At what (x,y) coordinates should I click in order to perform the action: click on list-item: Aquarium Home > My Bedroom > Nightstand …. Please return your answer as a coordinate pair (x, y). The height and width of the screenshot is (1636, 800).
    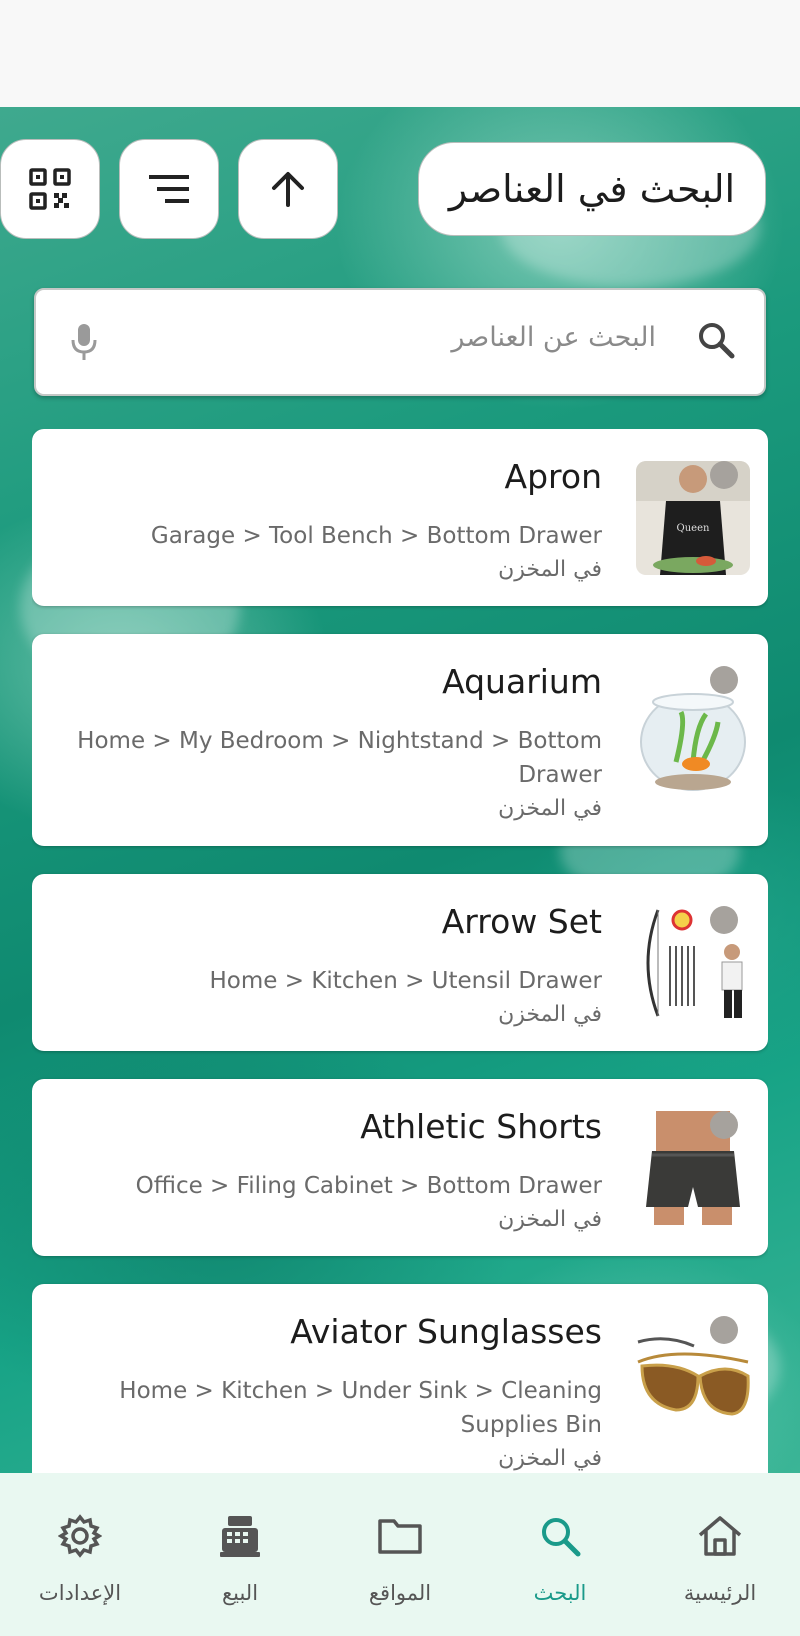
    Looking at the image, I should click on (400, 740).